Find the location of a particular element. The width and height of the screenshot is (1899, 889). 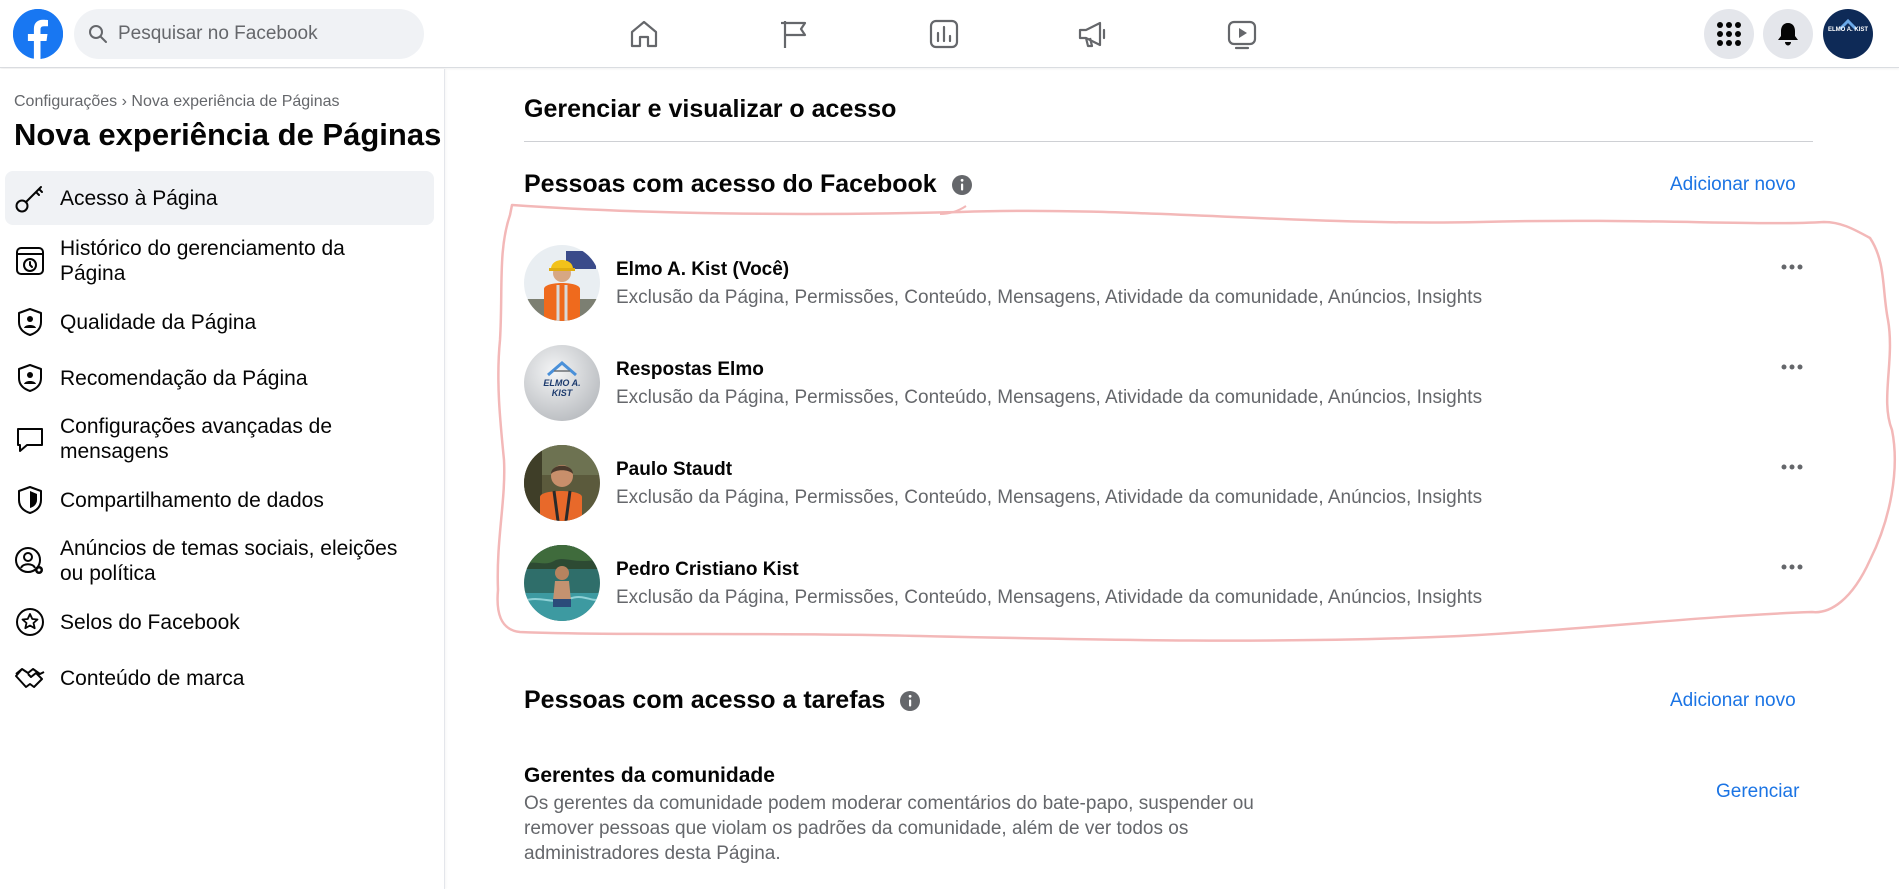

search-box is located at coordinates (249, 34).